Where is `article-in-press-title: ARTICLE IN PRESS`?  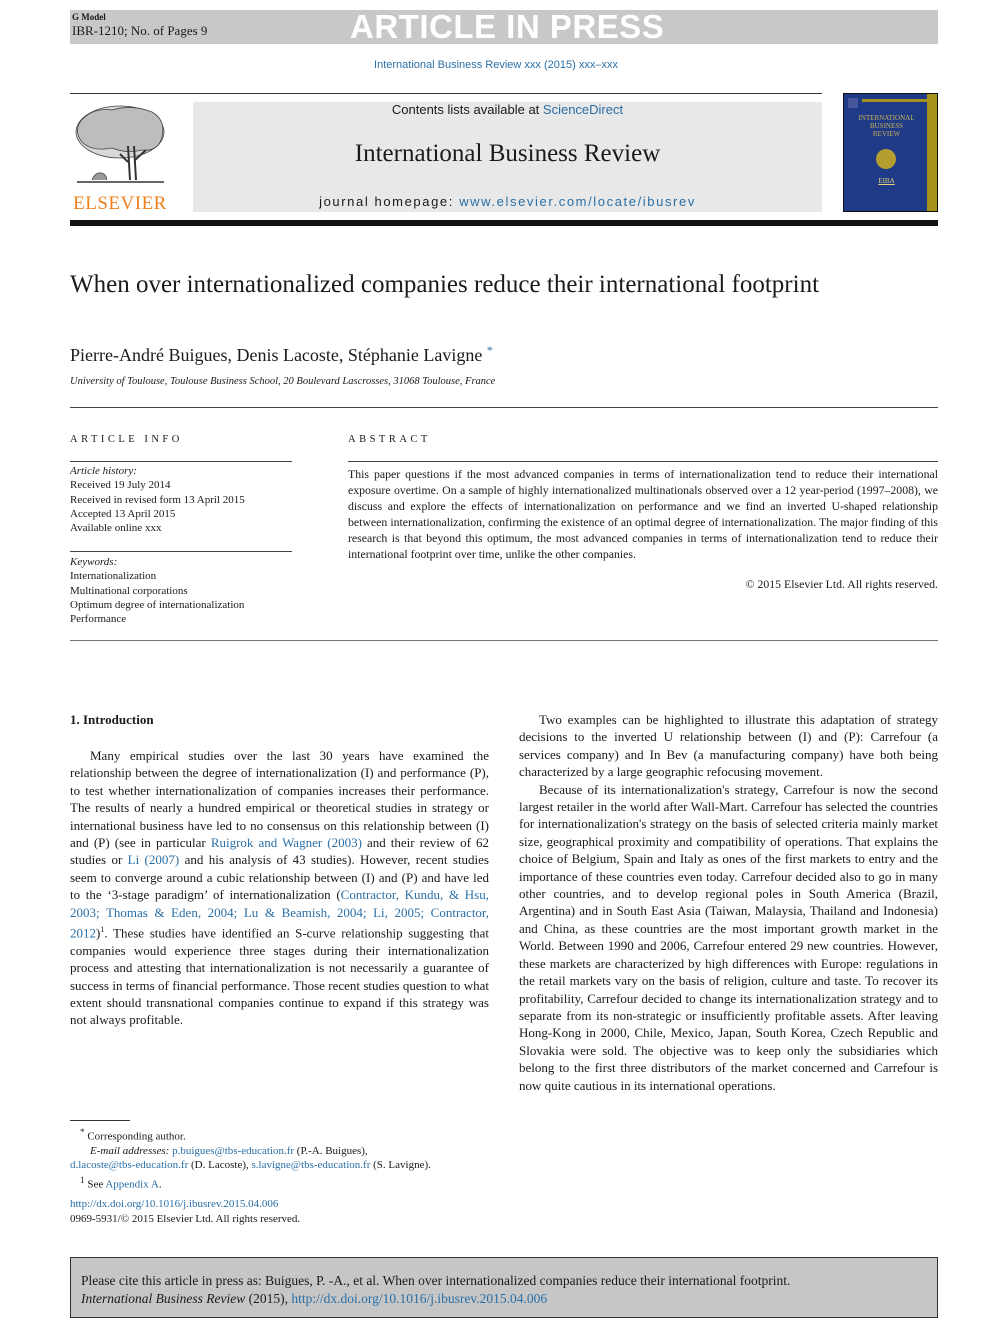
article-in-press-title: ARTICLE IN PRESS is located at coordinates (507, 26).